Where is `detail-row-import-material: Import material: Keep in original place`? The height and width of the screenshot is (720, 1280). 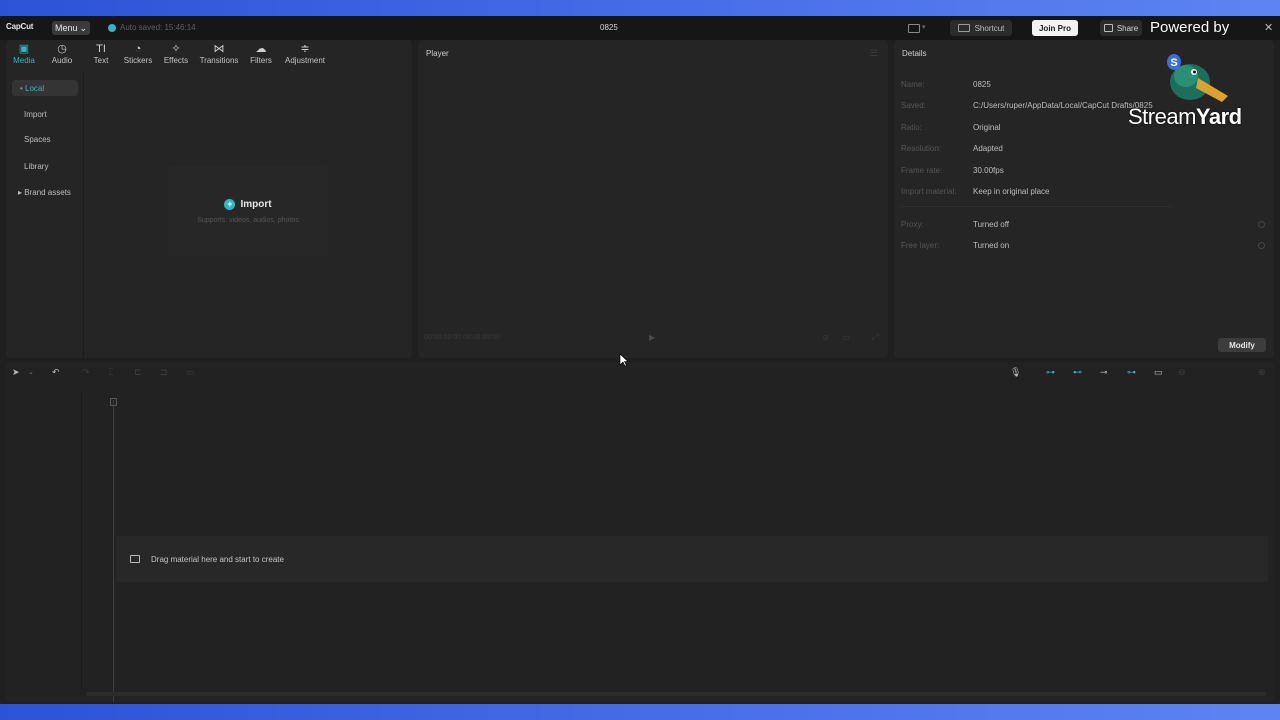
detail-row-import-material: Import material: Keep in original place is located at coordinates (975, 191).